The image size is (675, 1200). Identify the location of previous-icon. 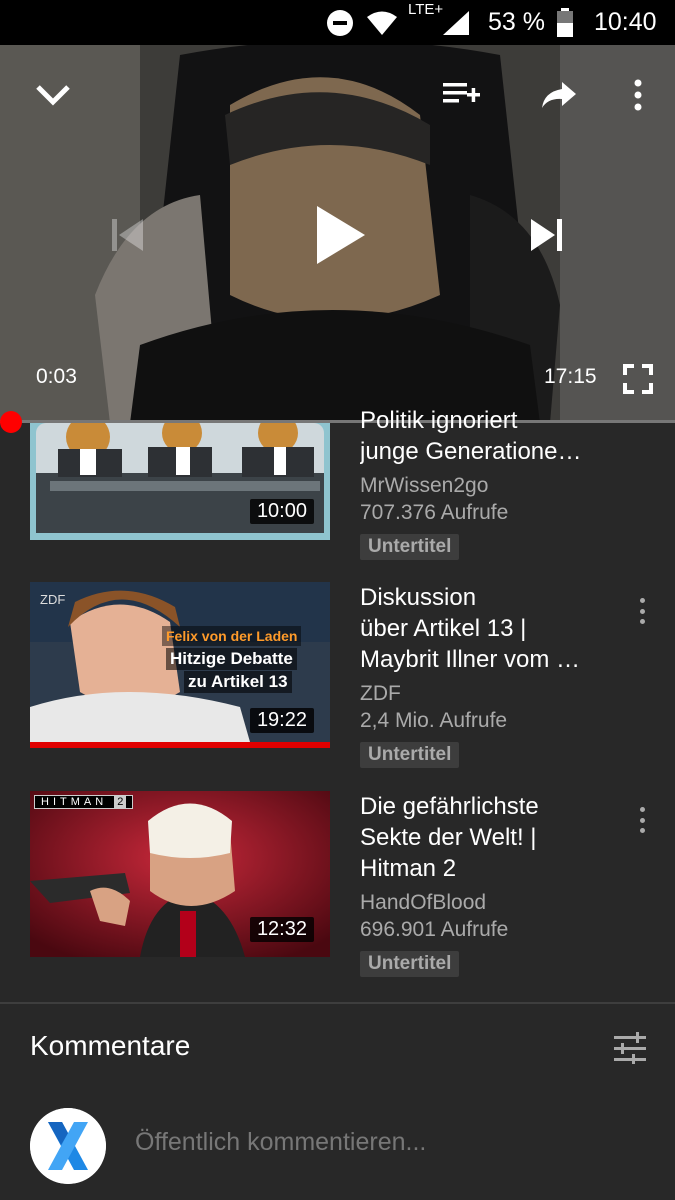
(127, 235).